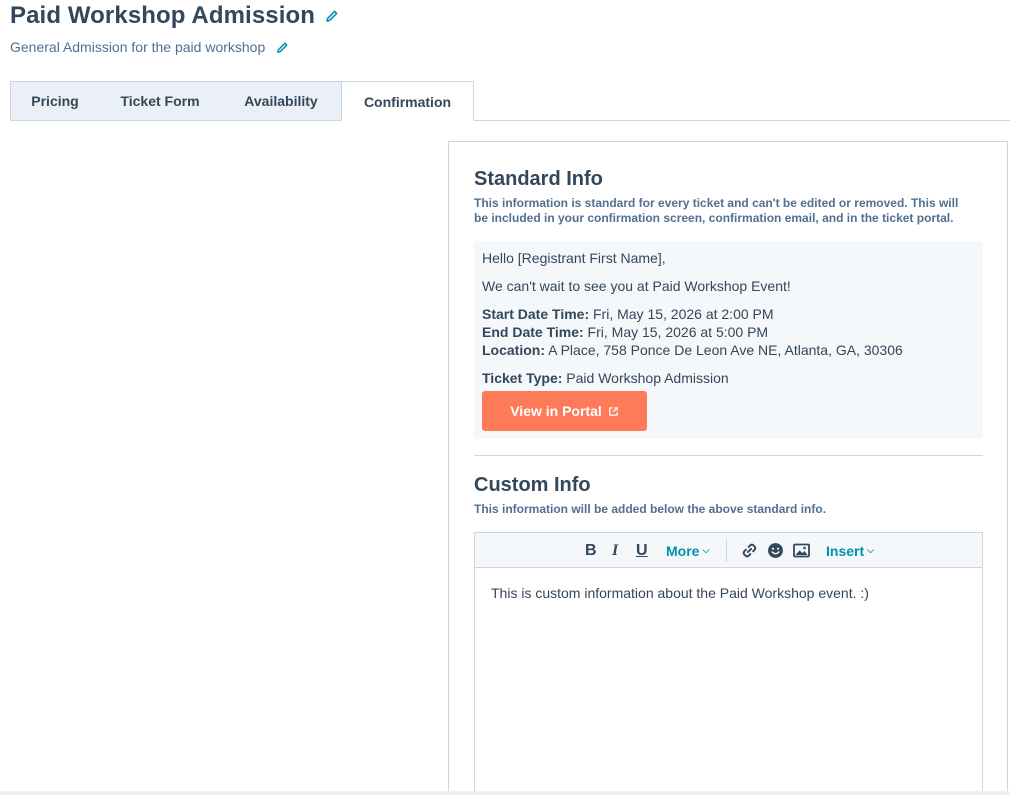  What do you see at coordinates (728, 455) in the screenshot?
I see `section-divider` at bounding box center [728, 455].